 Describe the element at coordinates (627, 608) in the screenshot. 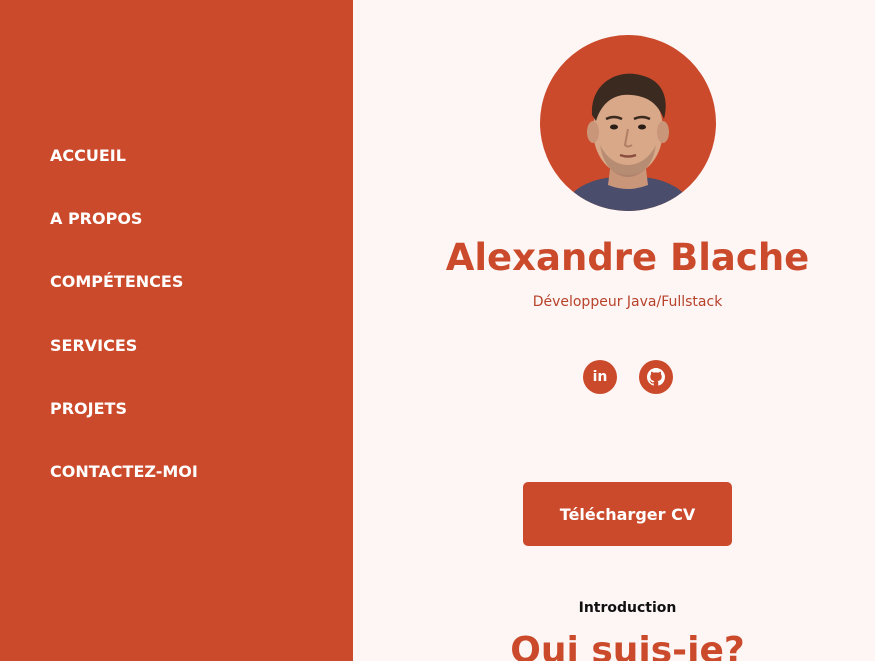

I see `section-eyebrow: Introduction` at that location.